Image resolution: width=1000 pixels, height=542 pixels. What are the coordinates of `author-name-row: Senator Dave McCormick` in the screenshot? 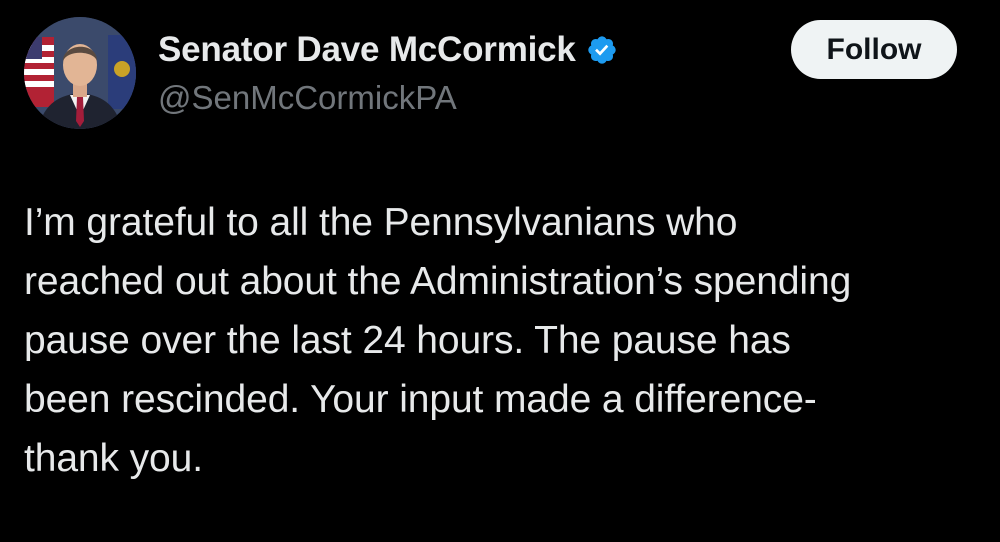 It's located at (388, 50).